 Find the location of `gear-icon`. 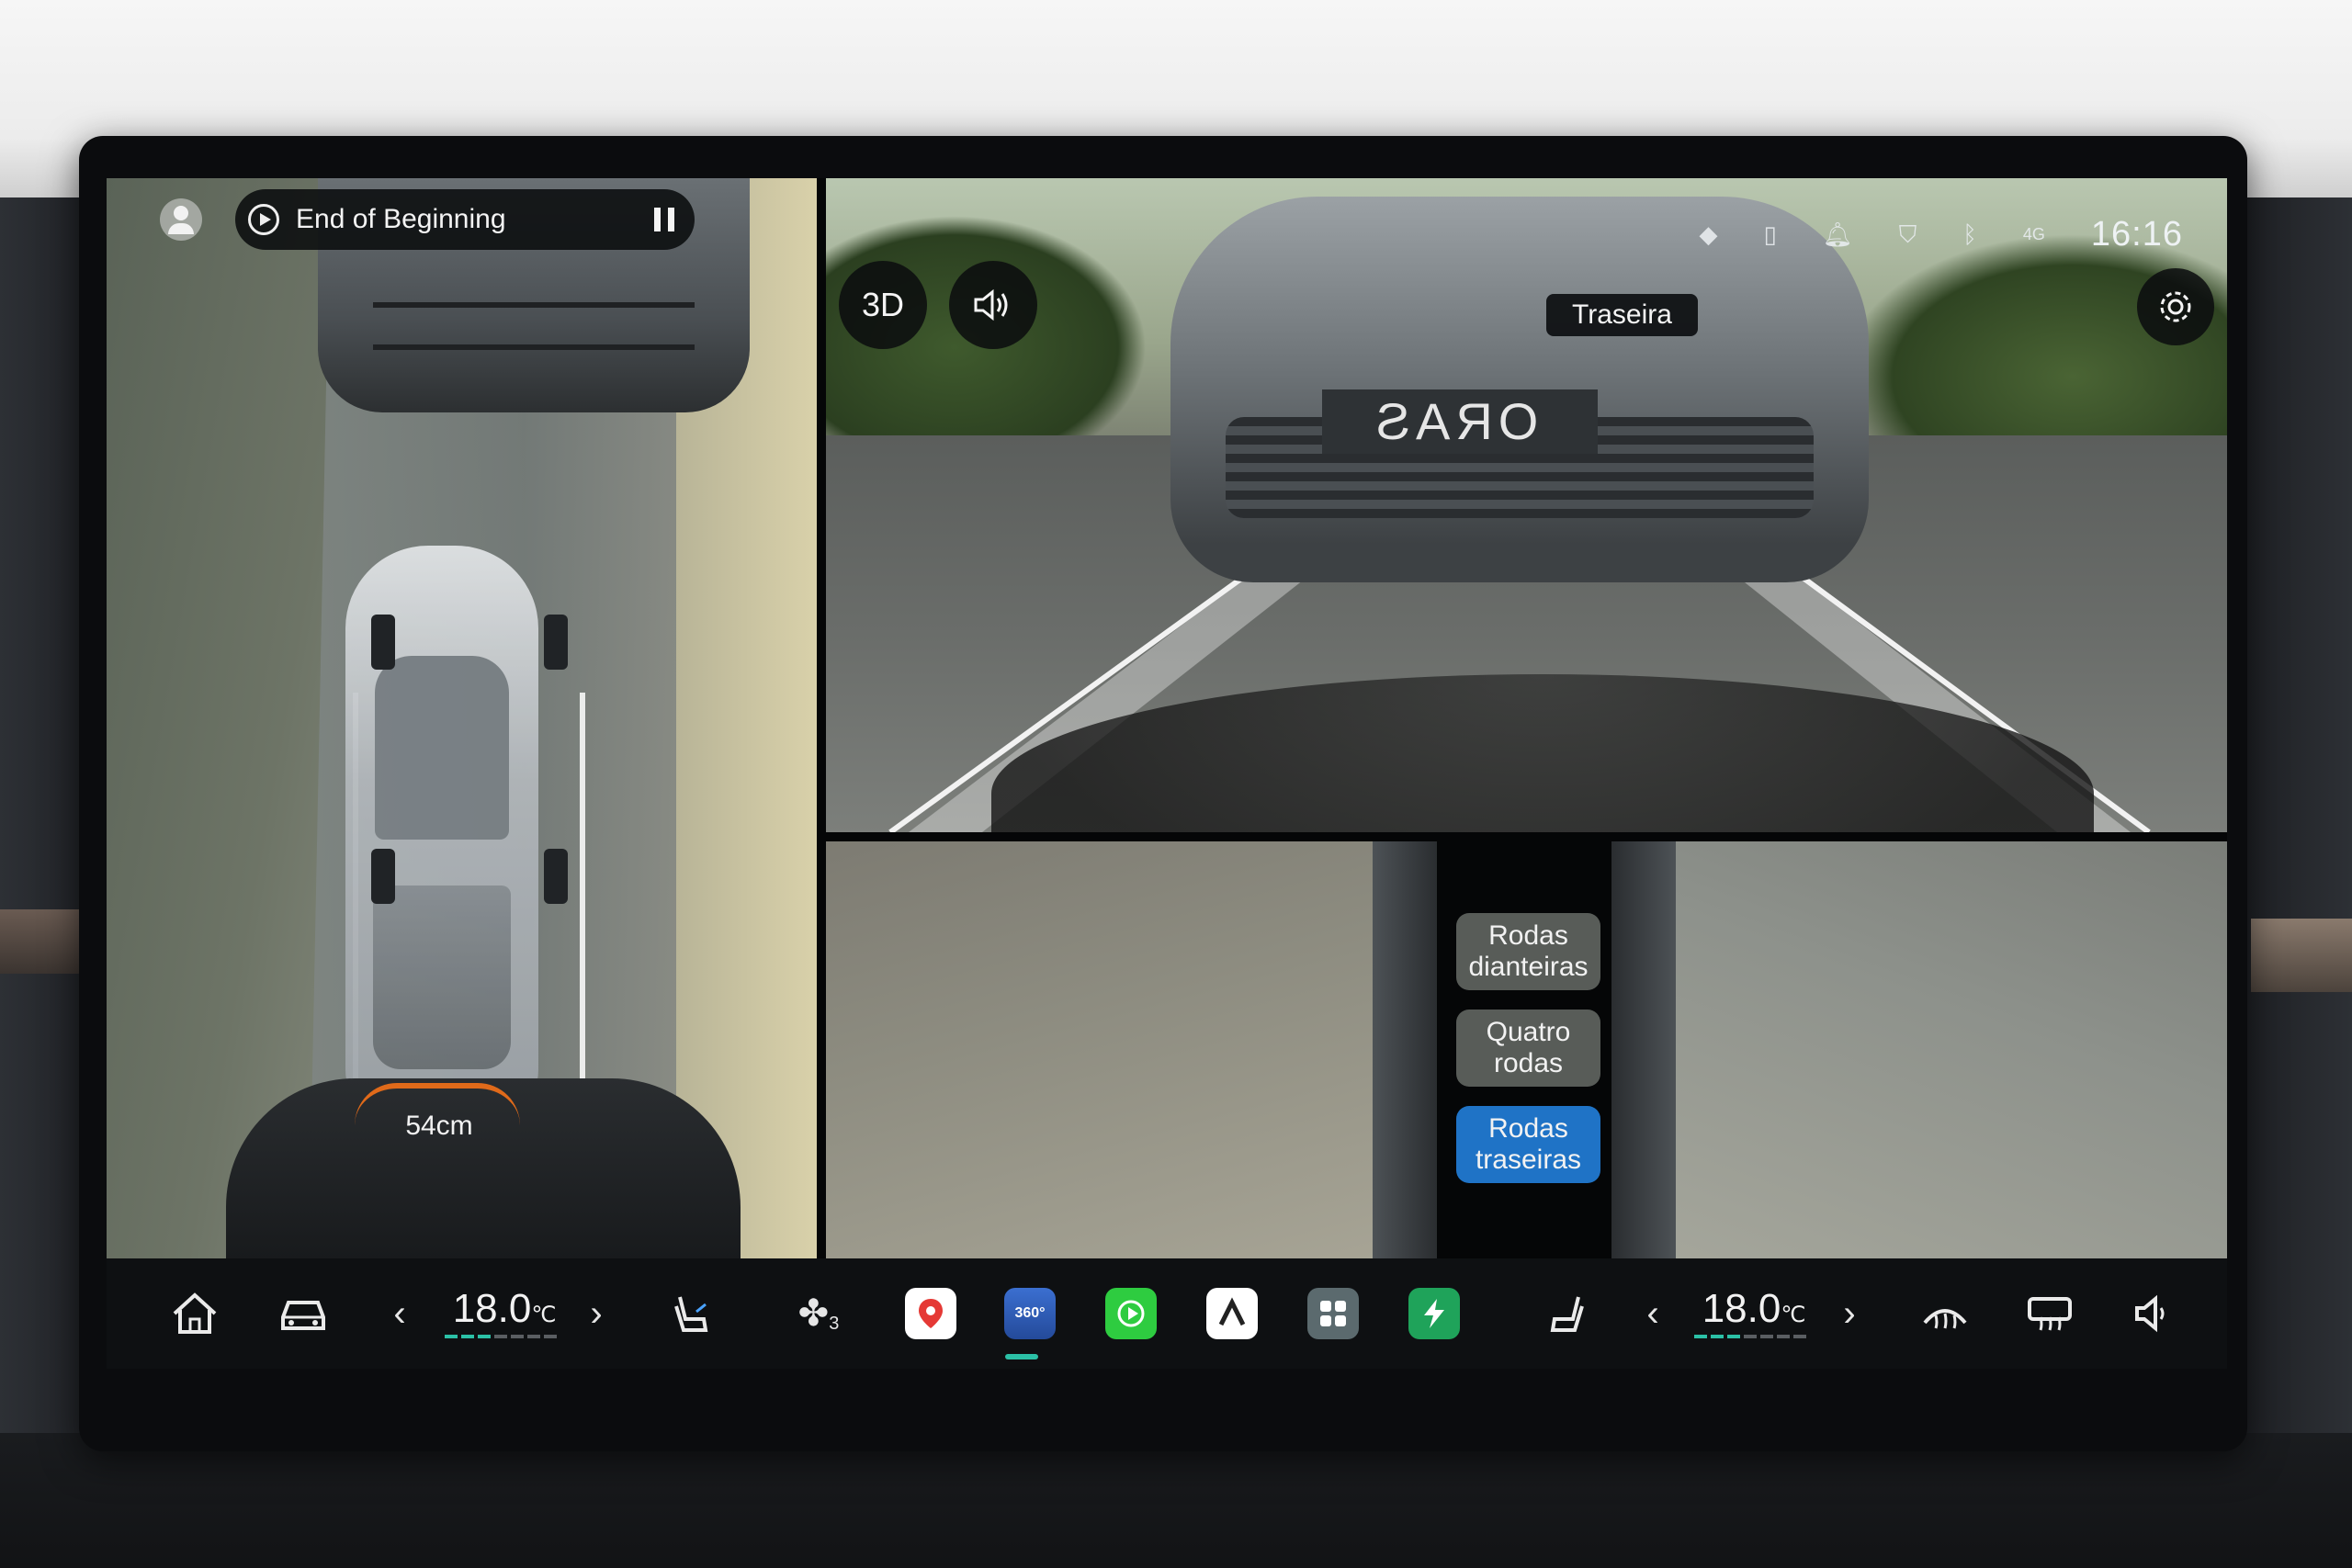

gear-icon is located at coordinates (2175, 307).